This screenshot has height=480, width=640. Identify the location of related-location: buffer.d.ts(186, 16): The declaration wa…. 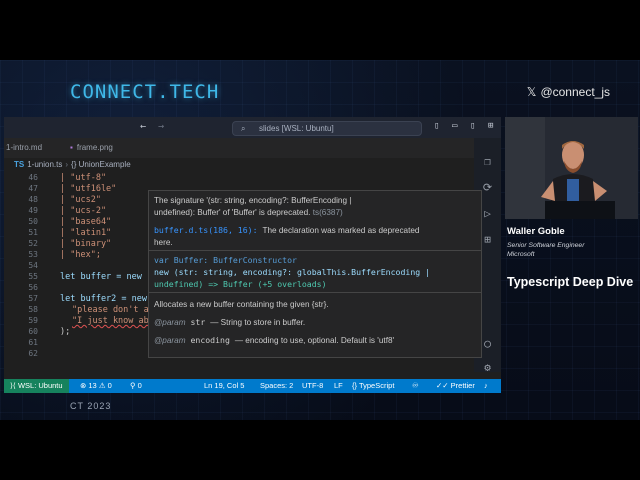
(287, 230).